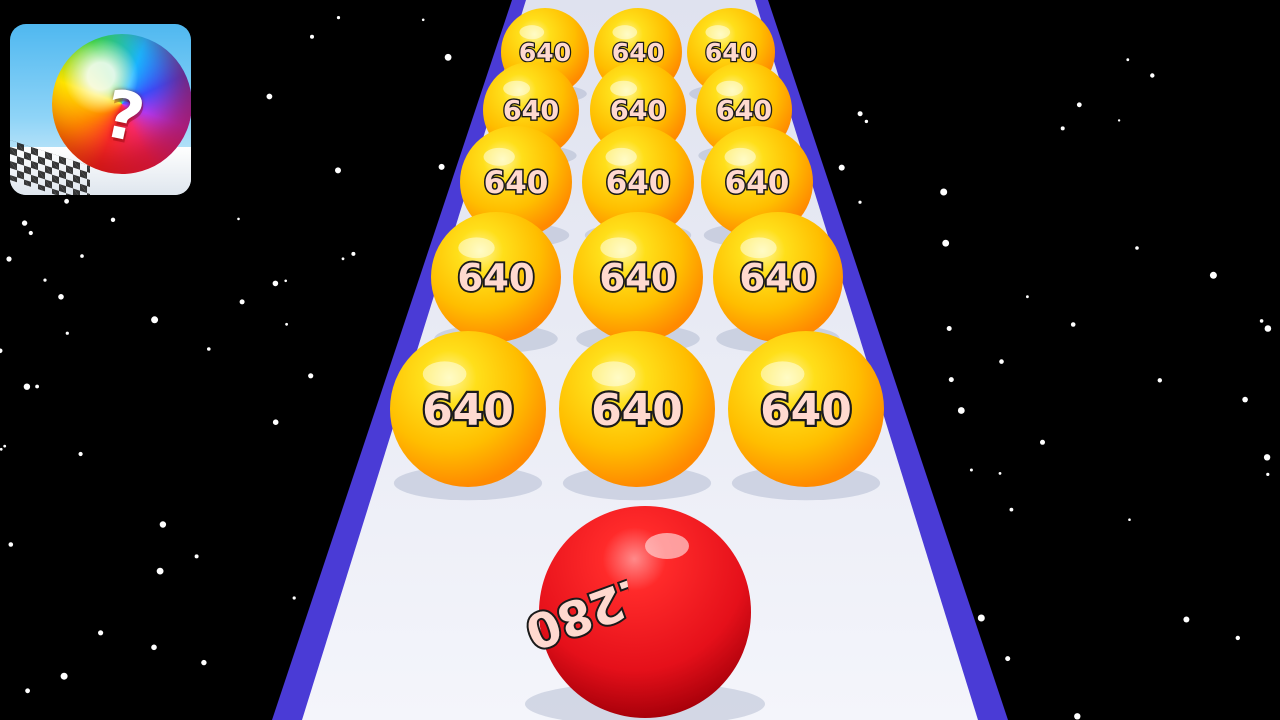 Image resolution: width=1280 pixels, height=720 pixels. What do you see at coordinates (100, 109) in the screenshot?
I see `game-app-icon: ?` at bounding box center [100, 109].